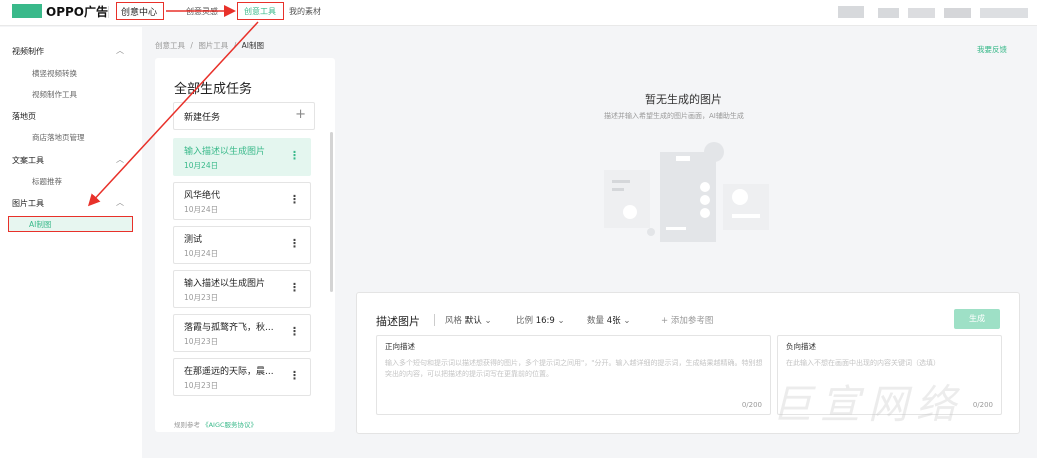  I want to click on count-select: 数量 4张 ⌄, so click(608, 320).